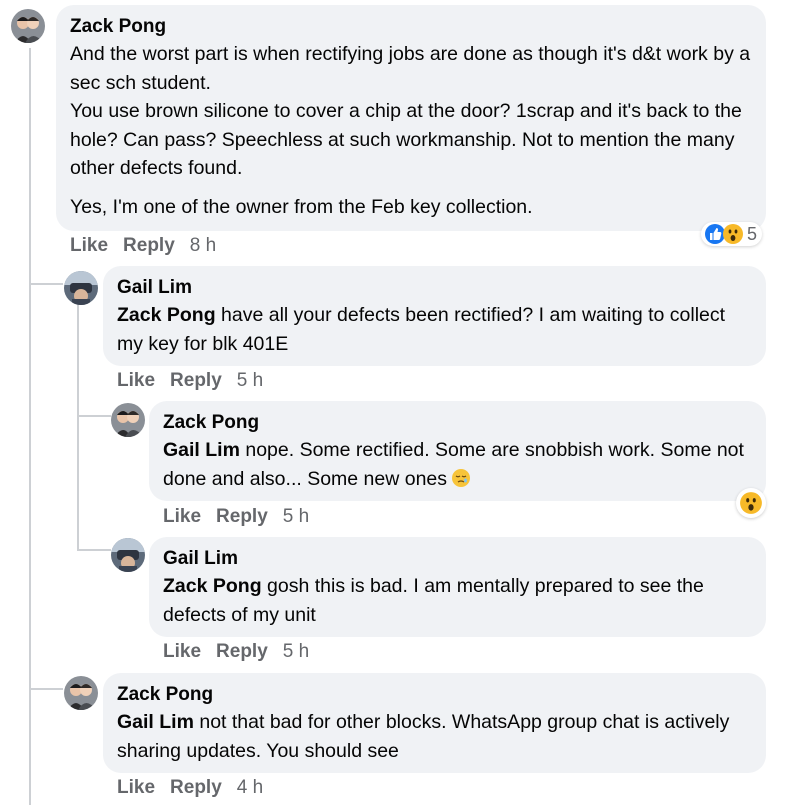  I want to click on thread-line-main, so click(30, 426).